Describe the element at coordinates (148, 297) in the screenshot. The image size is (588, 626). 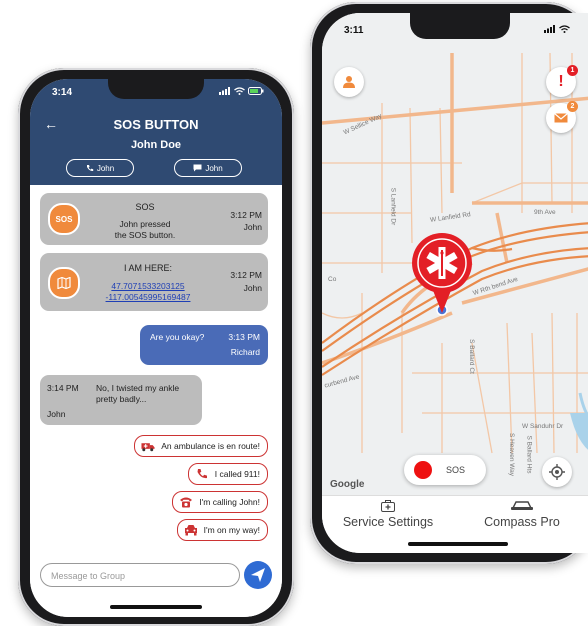
I see `coordinates-link-line2: -117.00545995169487` at that location.